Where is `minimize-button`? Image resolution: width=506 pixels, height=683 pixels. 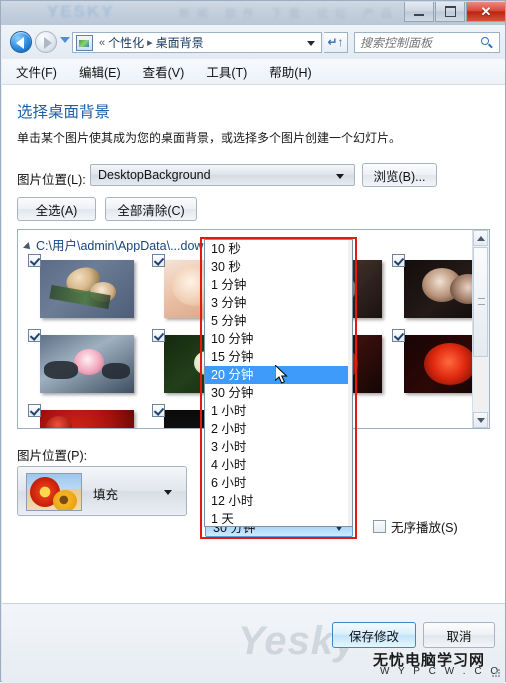 minimize-button is located at coordinates (419, 12).